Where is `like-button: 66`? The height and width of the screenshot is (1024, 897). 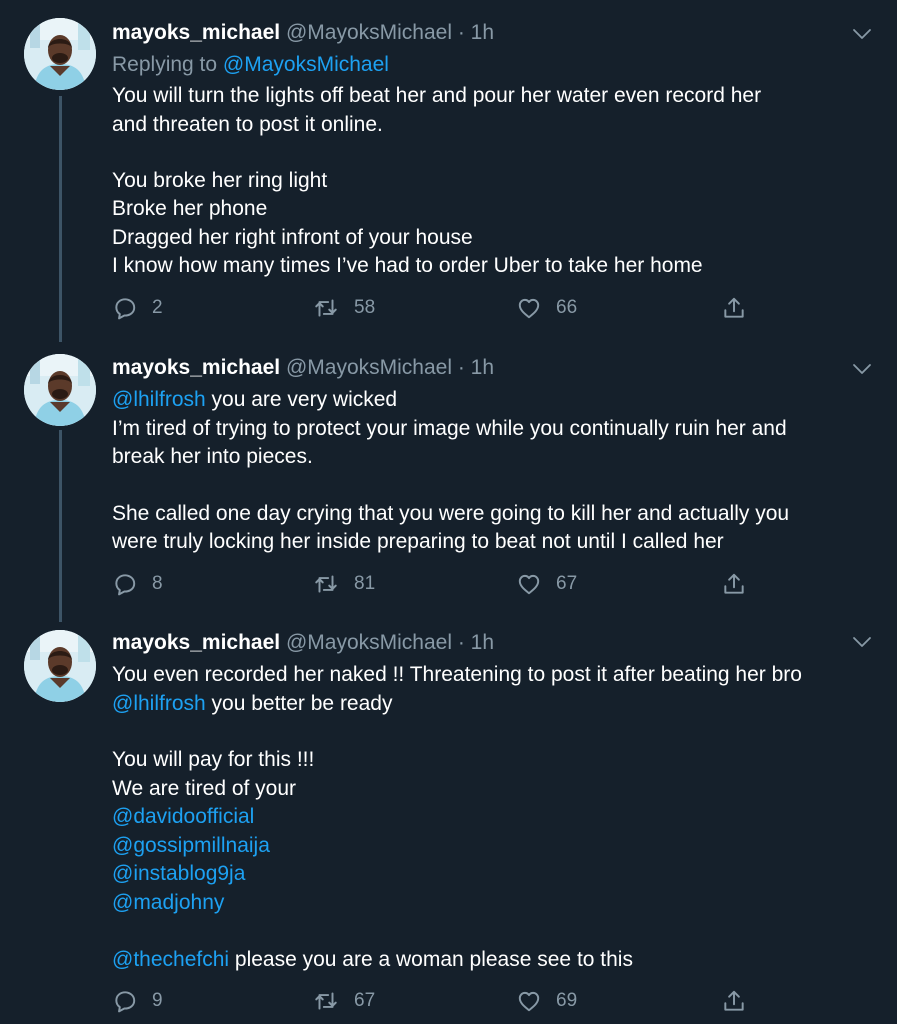 like-button: 66 is located at coordinates (546, 308).